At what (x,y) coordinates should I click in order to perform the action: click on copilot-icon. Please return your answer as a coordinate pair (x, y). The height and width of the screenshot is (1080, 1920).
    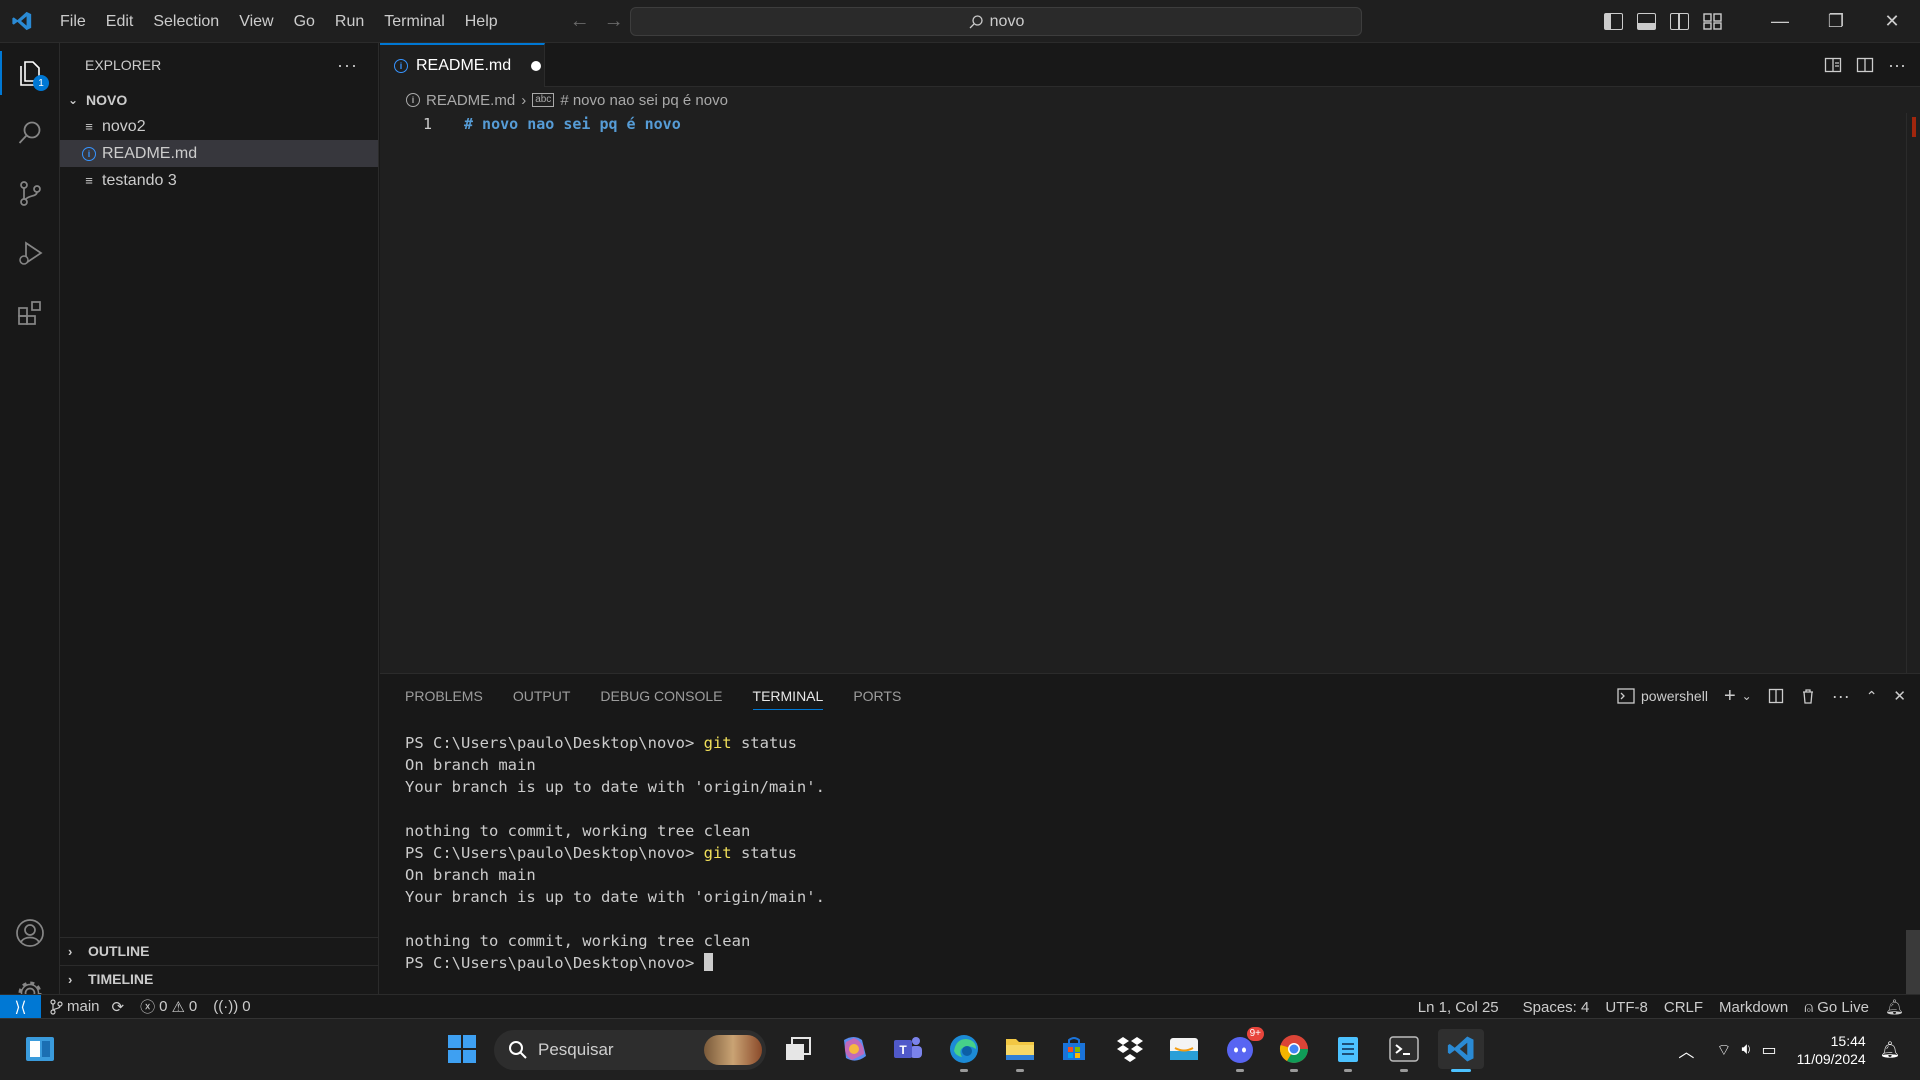
    Looking at the image, I should click on (854, 1049).